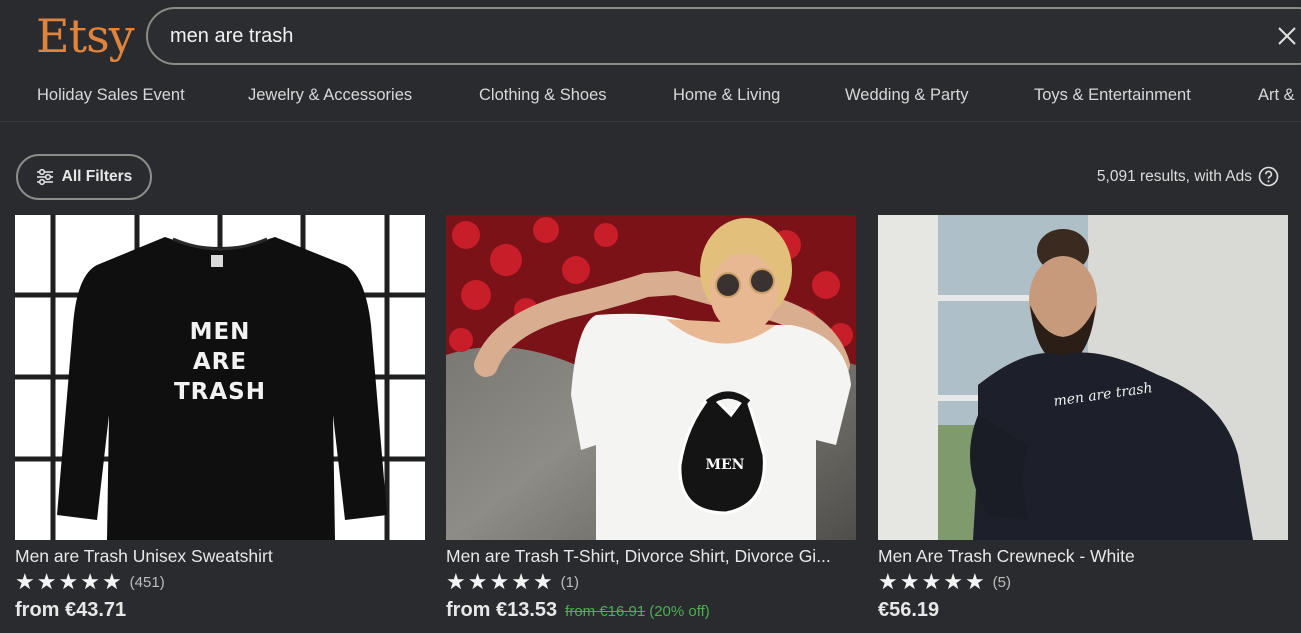  What do you see at coordinates (1268, 176) in the screenshot?
I see `help-icon` at bounding box center [1268, 176].